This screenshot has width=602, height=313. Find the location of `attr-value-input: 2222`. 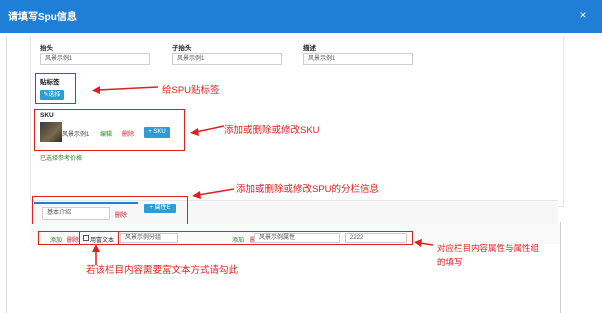

attr-value-input: 2222 is located at coordinates (376, 238).